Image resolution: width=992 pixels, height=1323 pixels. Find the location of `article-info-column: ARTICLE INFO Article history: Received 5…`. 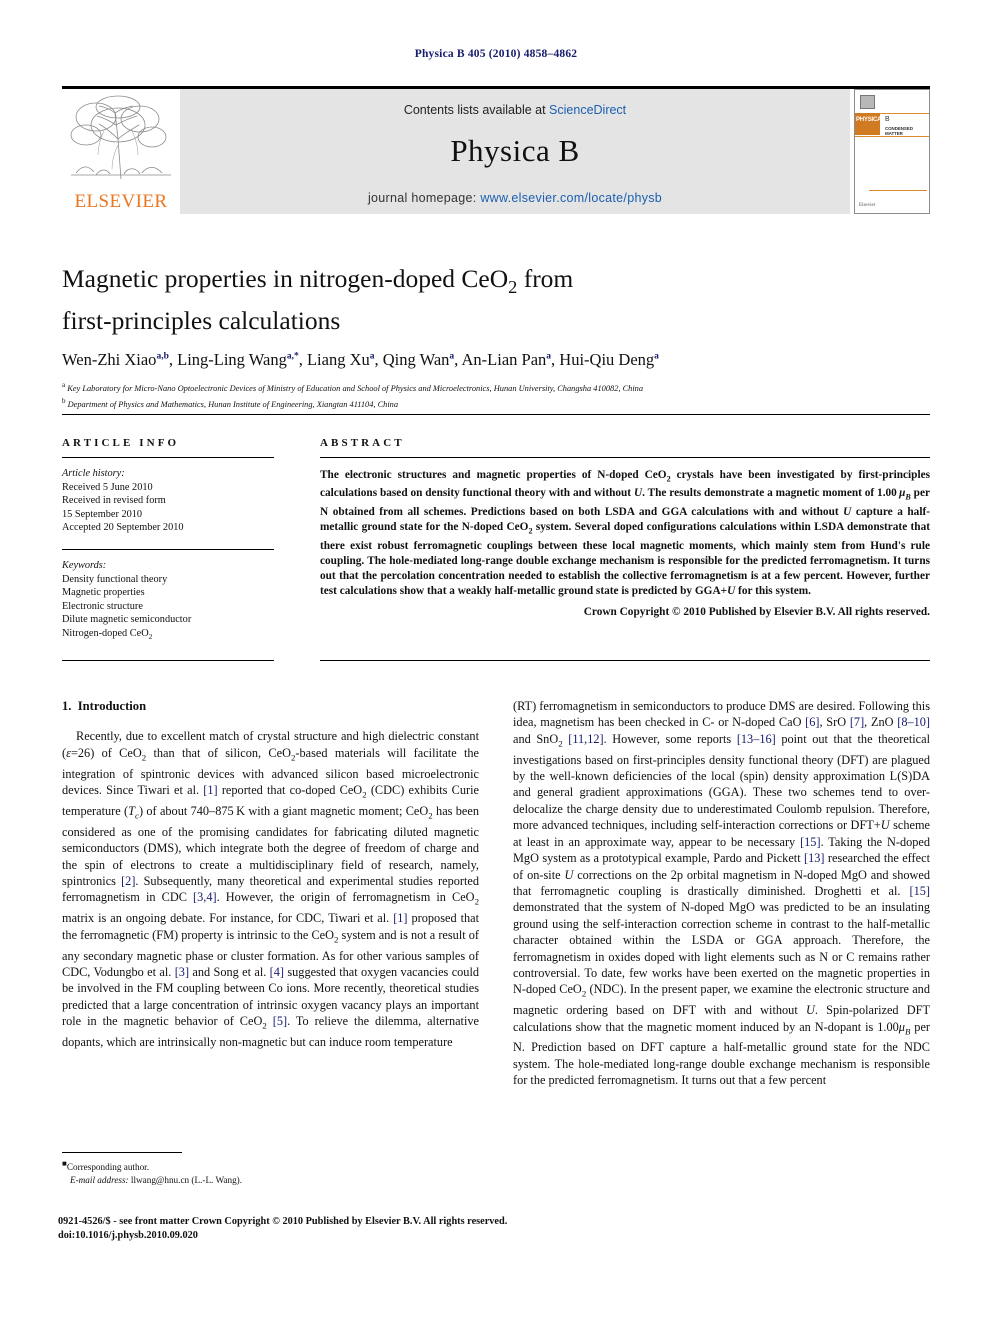

article-info-column: ARTICLE INFO Article history: Received 5… is located at coordinates (168, 540).